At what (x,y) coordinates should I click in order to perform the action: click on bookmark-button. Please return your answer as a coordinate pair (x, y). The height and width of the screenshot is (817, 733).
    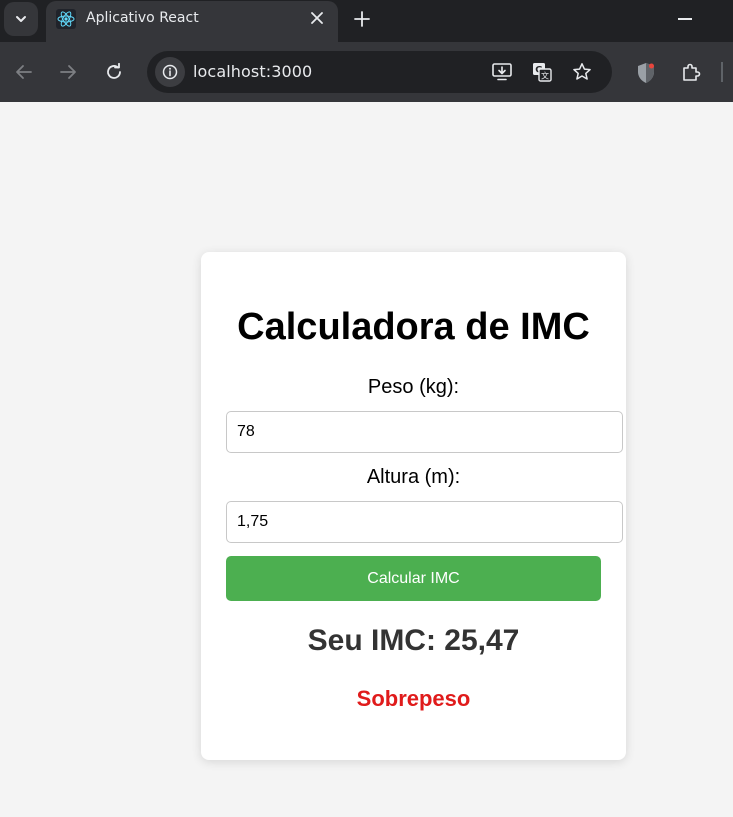
    Looking at the image, I should click on (582, 72).